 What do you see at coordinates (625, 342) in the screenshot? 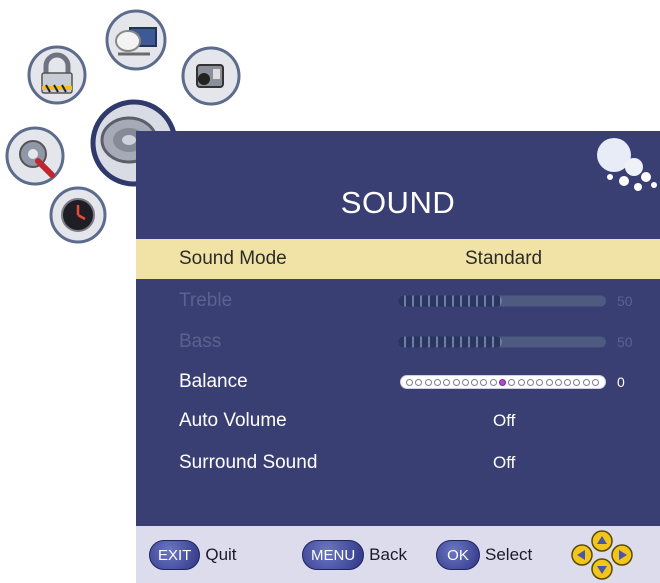
I see `bass-value: 50` at bounding box center [625, 342].